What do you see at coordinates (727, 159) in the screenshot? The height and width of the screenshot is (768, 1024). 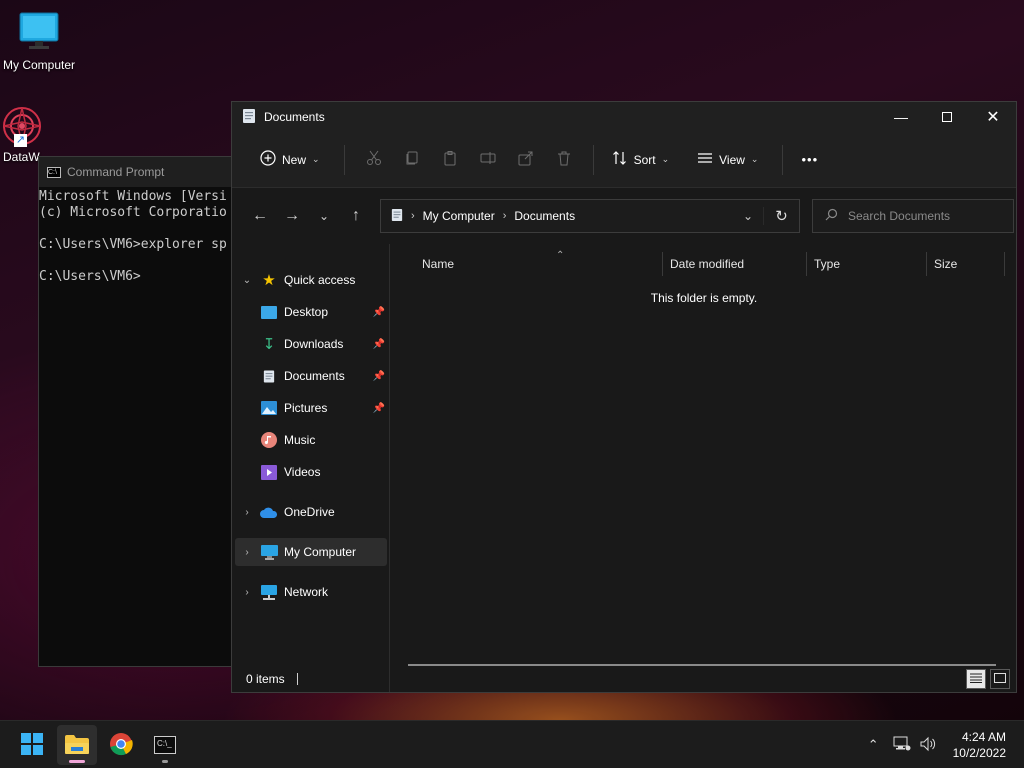 I see `view-button: View ⌄` at bounding box center [727, 159].